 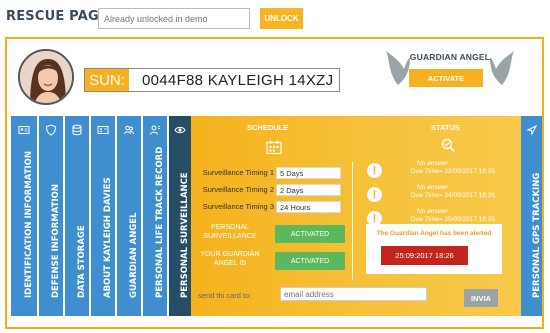 I want to click on tab-personal-life-track-record: PERSONAL LIFE TRACK RECORD, so click(x=156, y=216).